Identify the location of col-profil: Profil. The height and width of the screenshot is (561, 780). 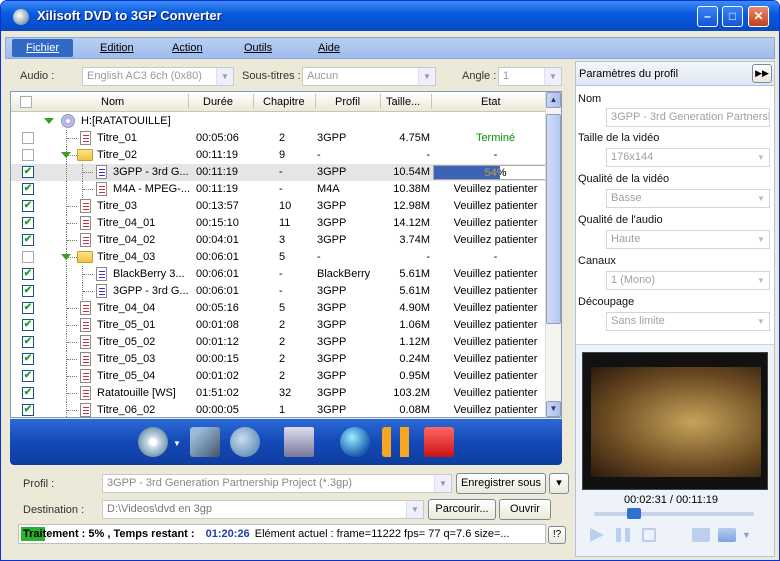
(347, 102).